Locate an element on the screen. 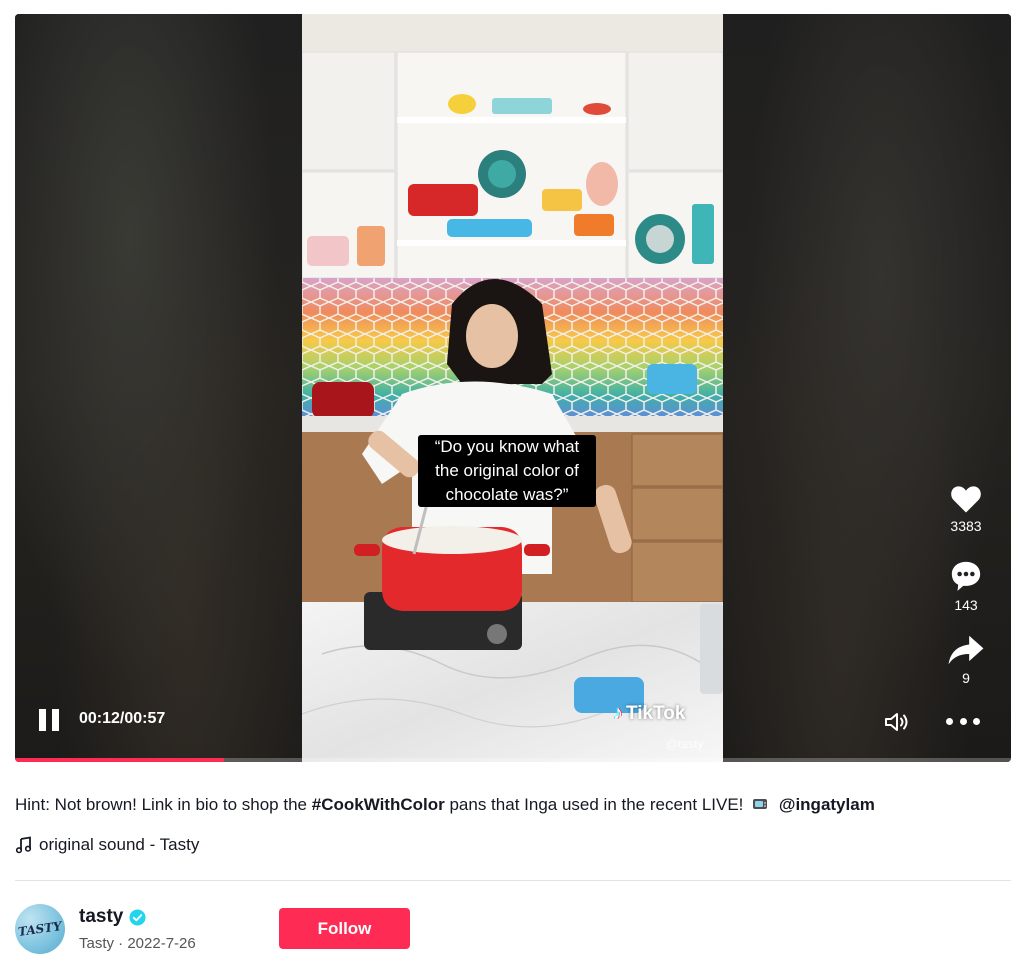 The width and height of the screenshot is (1024, 971). comment-count: 143 is located at coordinates (966, 605).